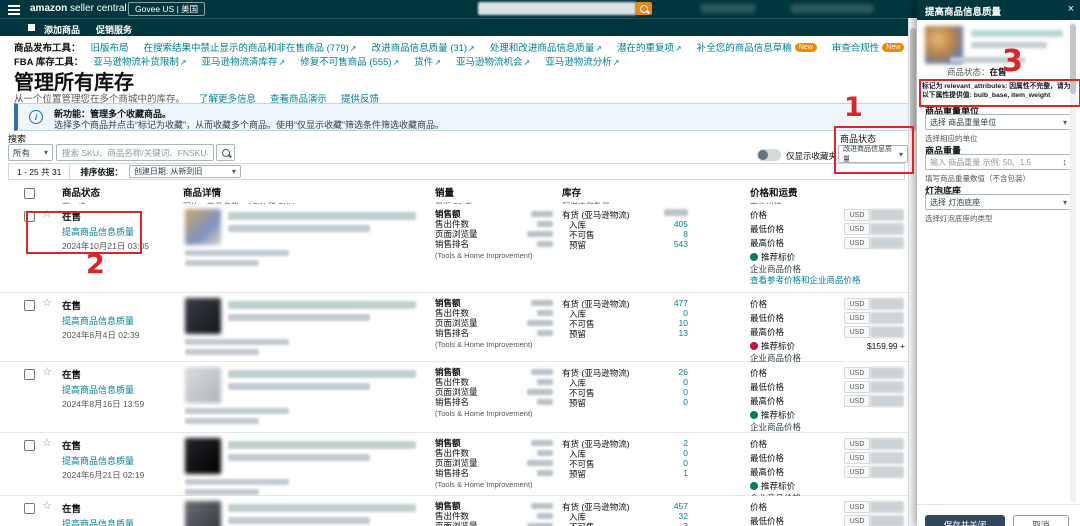  What do you see at coordinates (29, 193) in the screenshot?
I see `select-all-checkbox` at bounding box center [29, 193].